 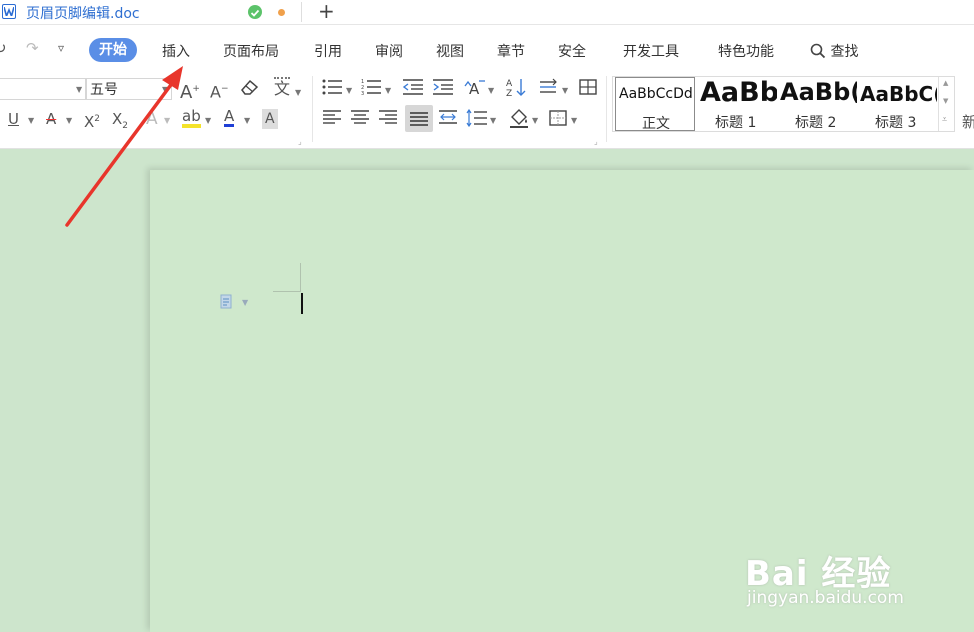 What do you see at coordinates (250, 87) in the screenshot?
I see `eraser-icon` at bounding box center [250, 87].